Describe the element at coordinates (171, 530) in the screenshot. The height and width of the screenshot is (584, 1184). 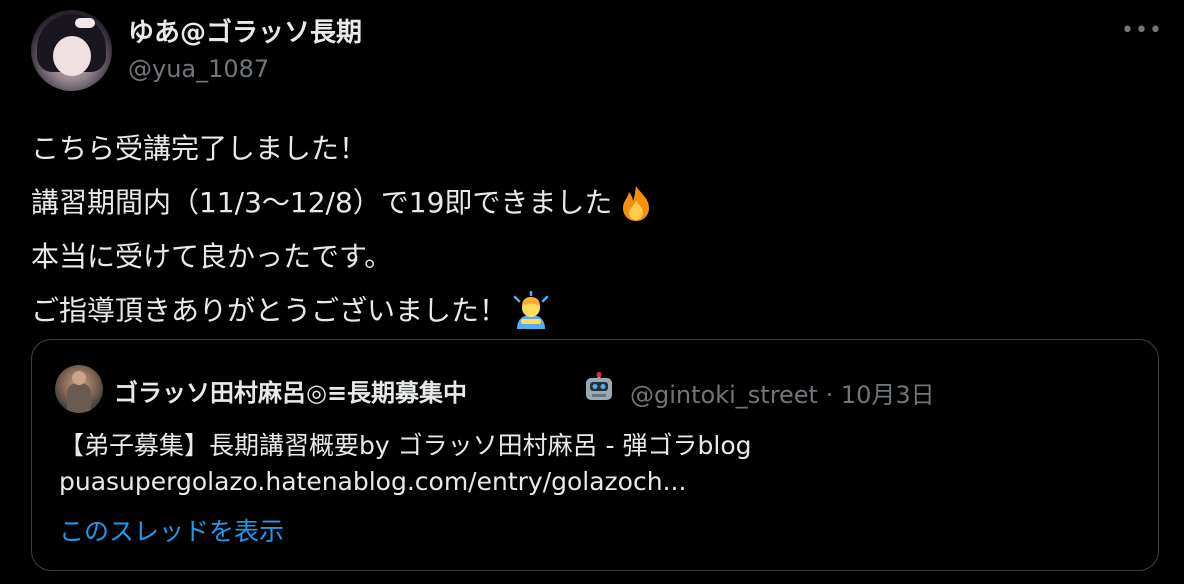
I see `show-thread-link: このスレッドを表示` at that location.